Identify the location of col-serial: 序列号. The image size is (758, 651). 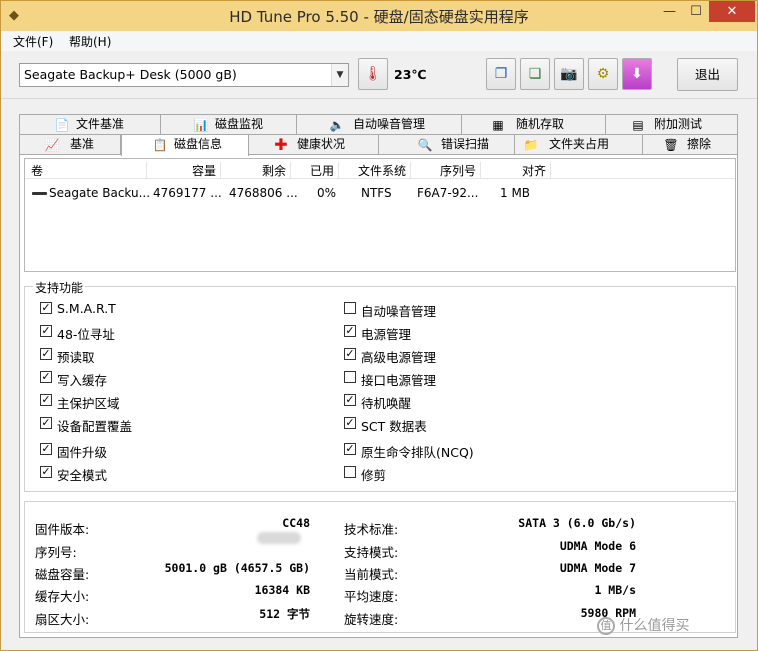
(446, 170).